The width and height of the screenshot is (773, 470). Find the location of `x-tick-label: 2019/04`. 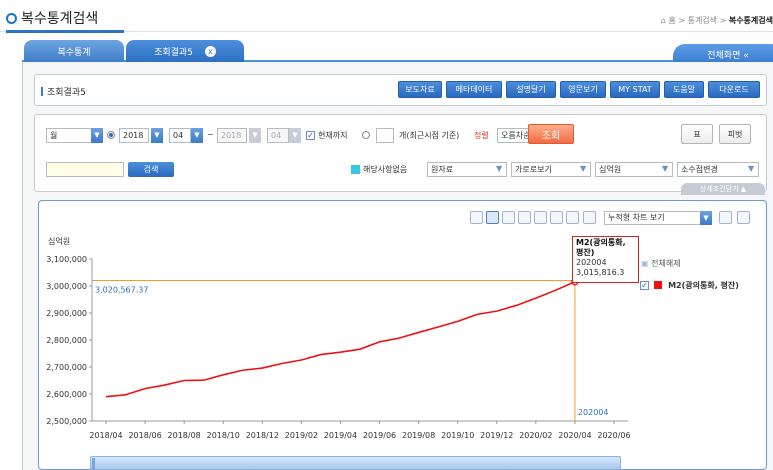

x-tick-label: 2019/04 is located at coordinates (340, 435).